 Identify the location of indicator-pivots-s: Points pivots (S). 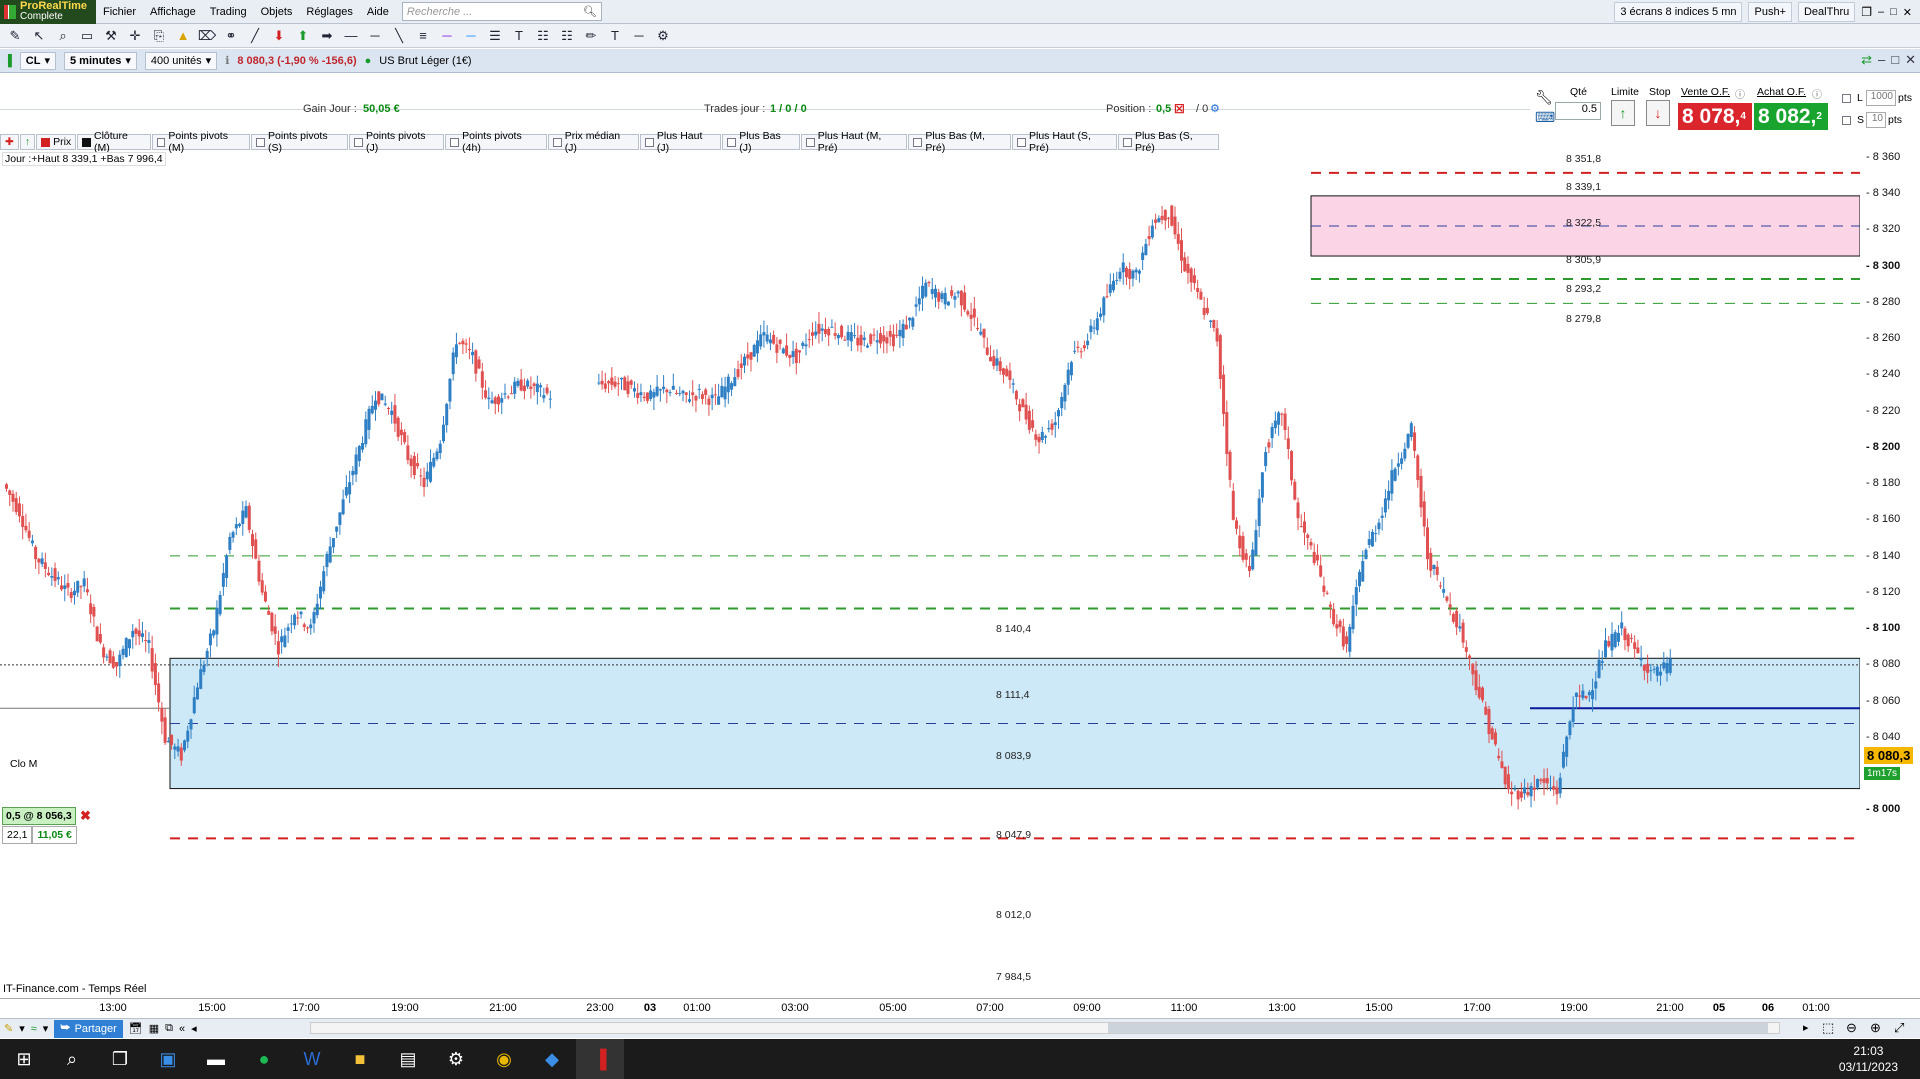
(300, 142).